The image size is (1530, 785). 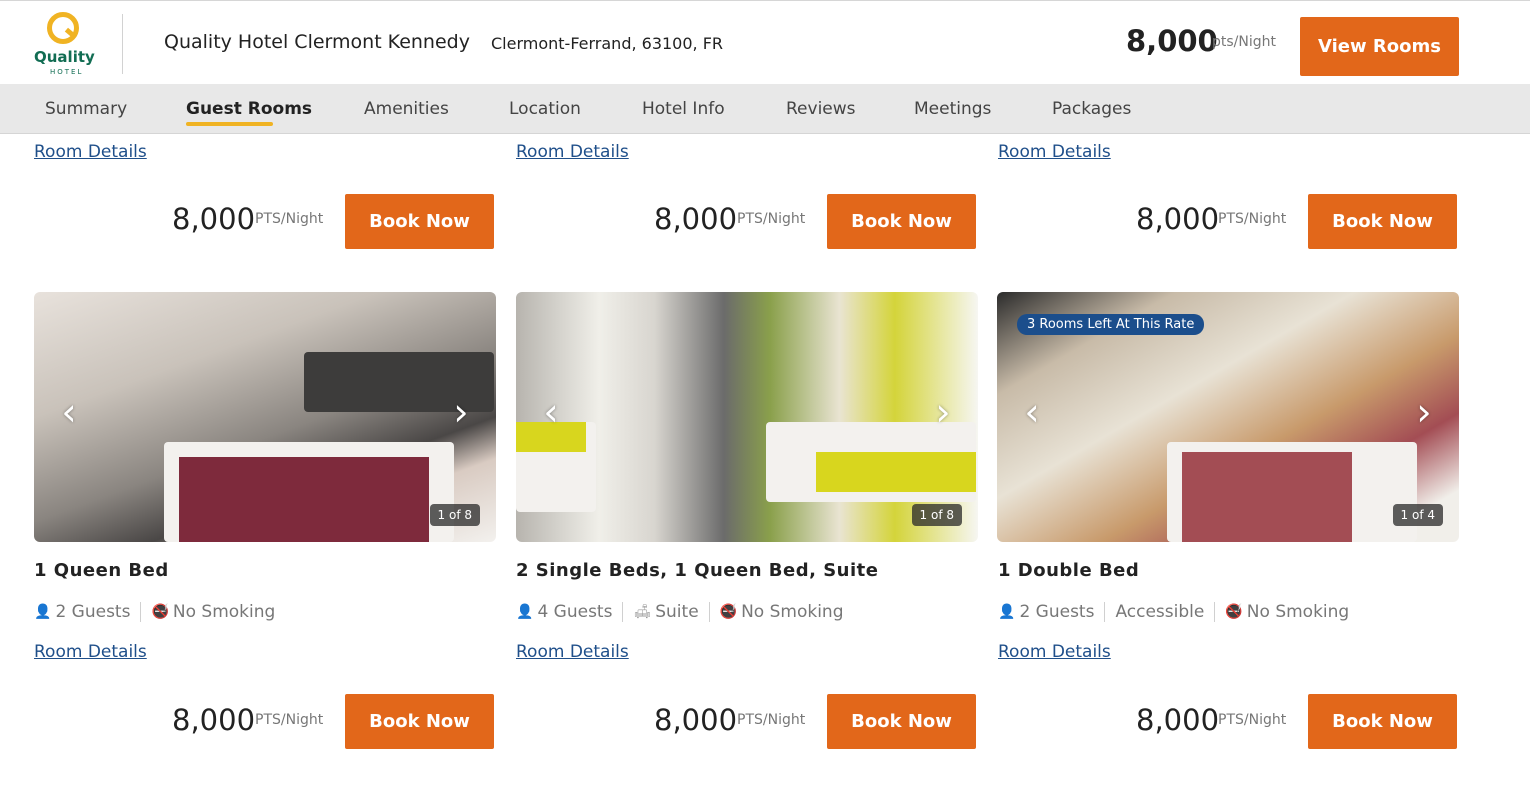 I want to click on tab-hotel-info: Hotel Info, so click(x=683, y=109).